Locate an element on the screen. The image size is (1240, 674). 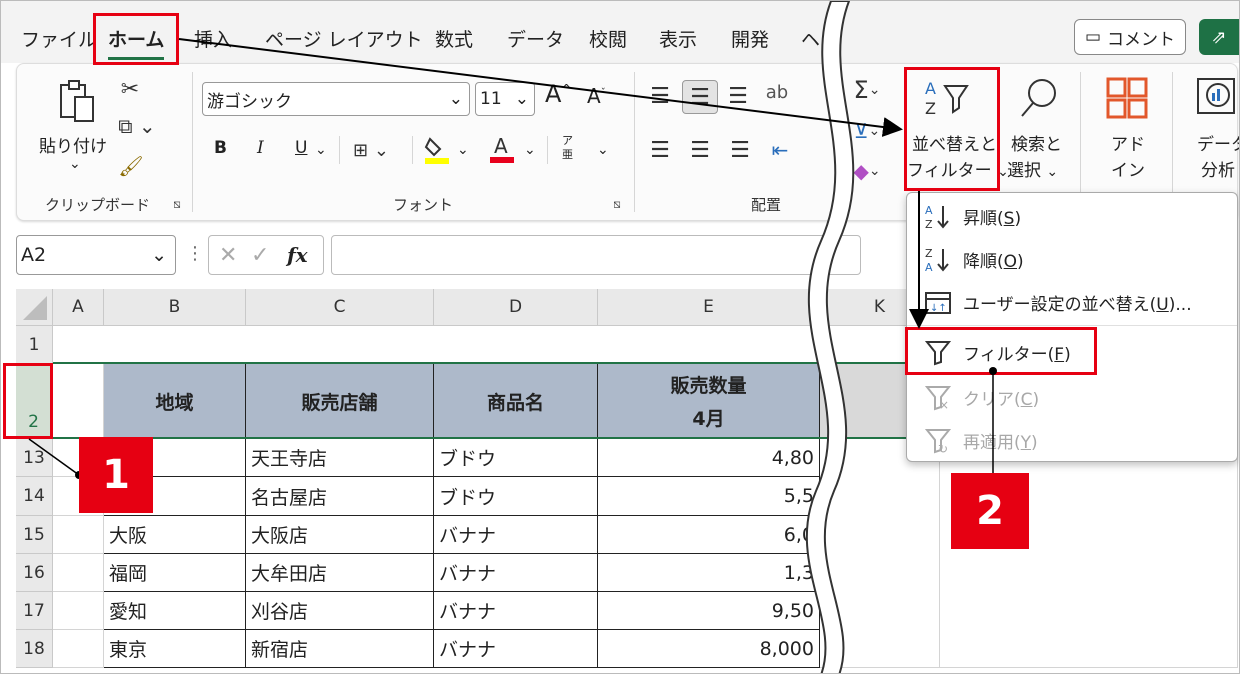
step-badge-2: 2 is located at coordinates (990, 511).